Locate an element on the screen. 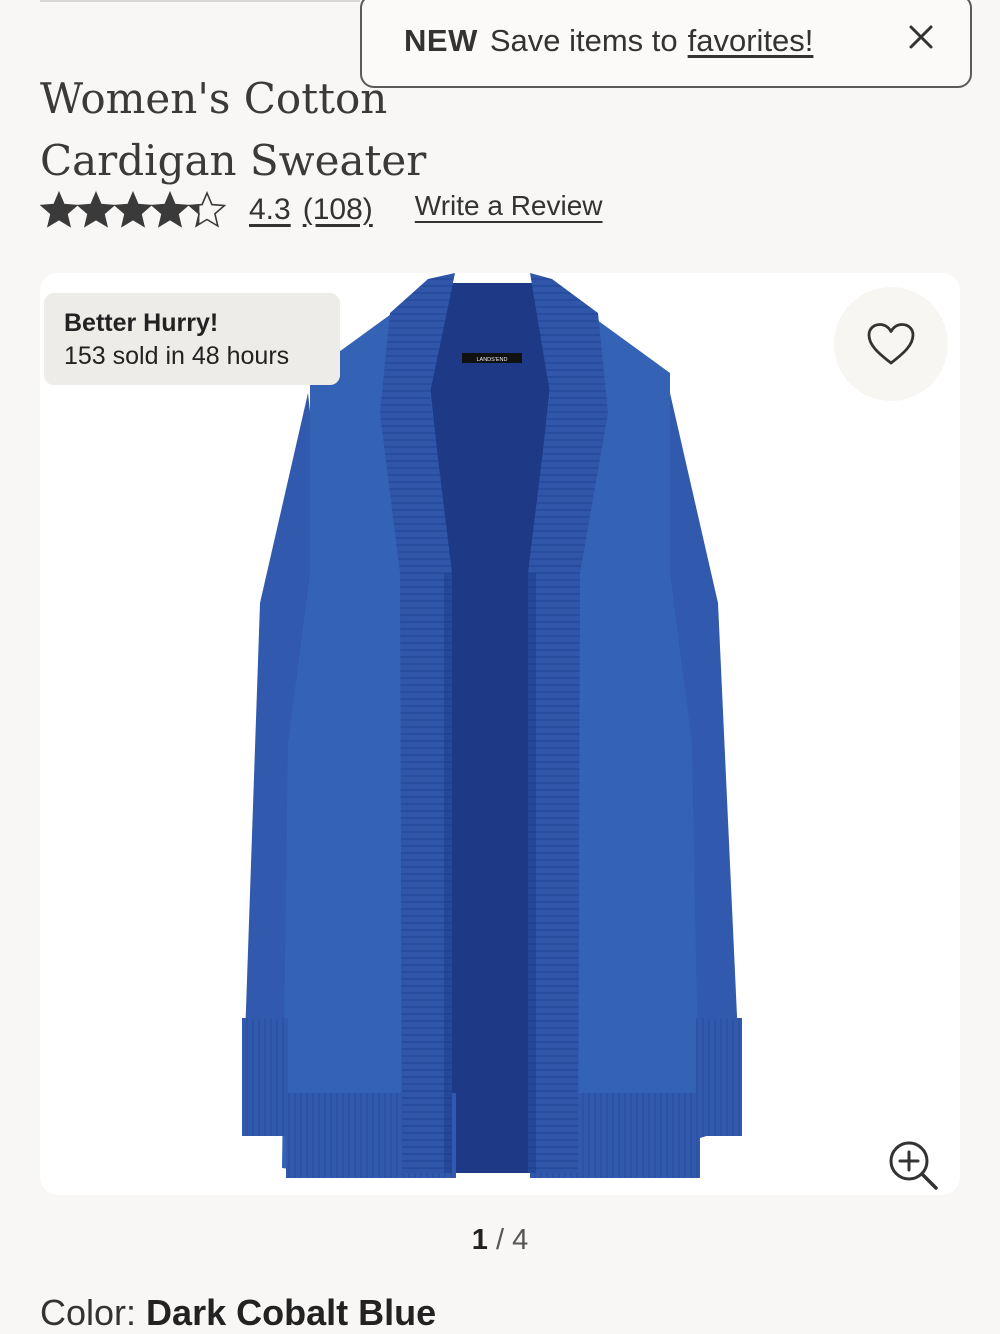 The height and width of the screenshot is (1334, 1000). product-title-line2: Cardigan Sweater is located at coordinates (233, 161).